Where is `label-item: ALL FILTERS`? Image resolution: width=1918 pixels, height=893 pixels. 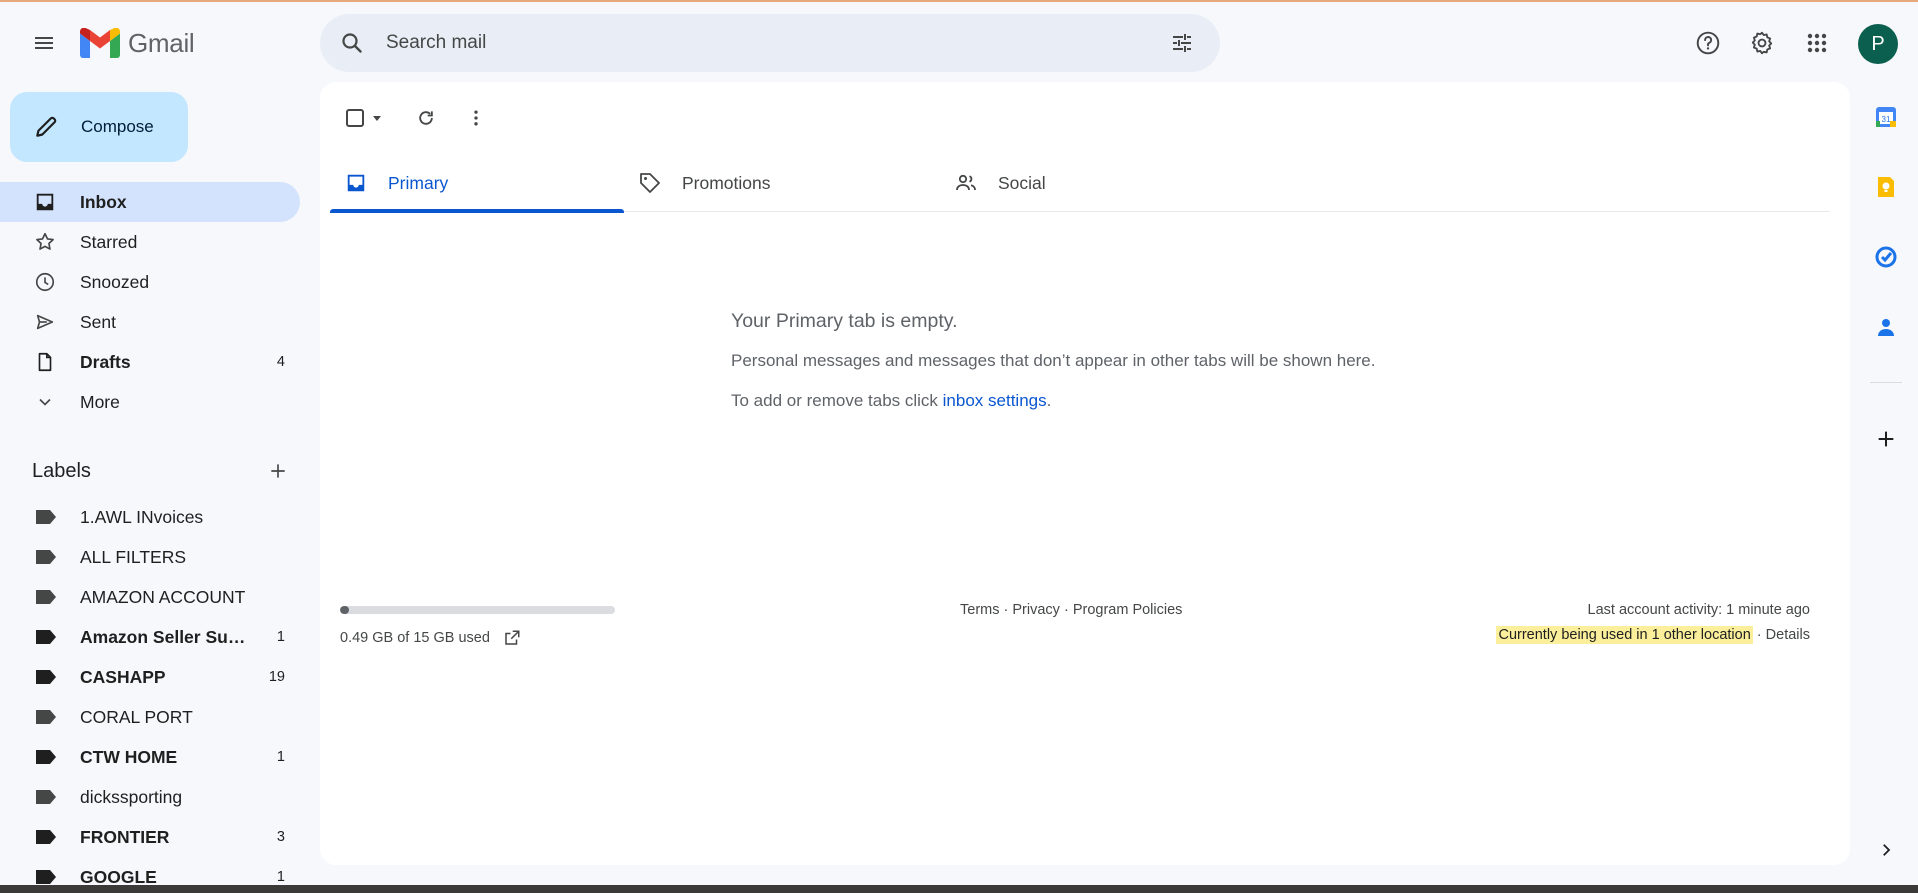 label-item: ALL FILTERS is located at coordinates (150, 557).